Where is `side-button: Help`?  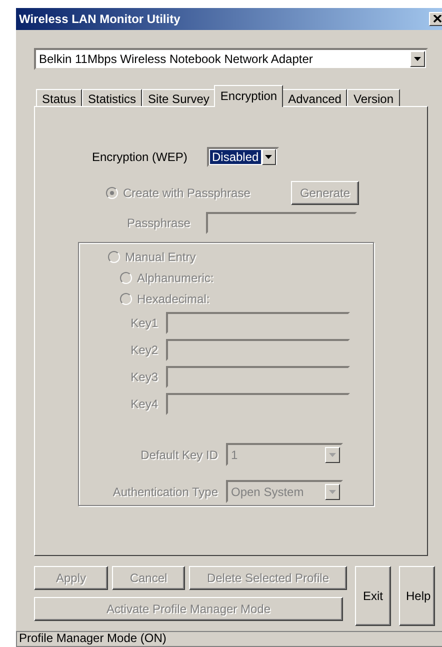 side-button: Help is located at coordinates (417, 596).